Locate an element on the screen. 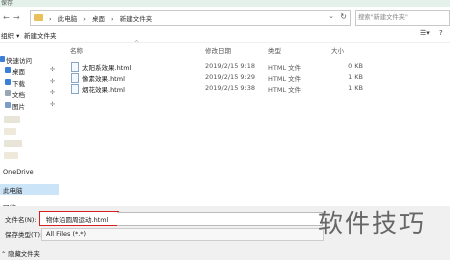 Image resolution: width=450 pixels, height=260 pixels. document-icon is located at coordinates (8, 93).